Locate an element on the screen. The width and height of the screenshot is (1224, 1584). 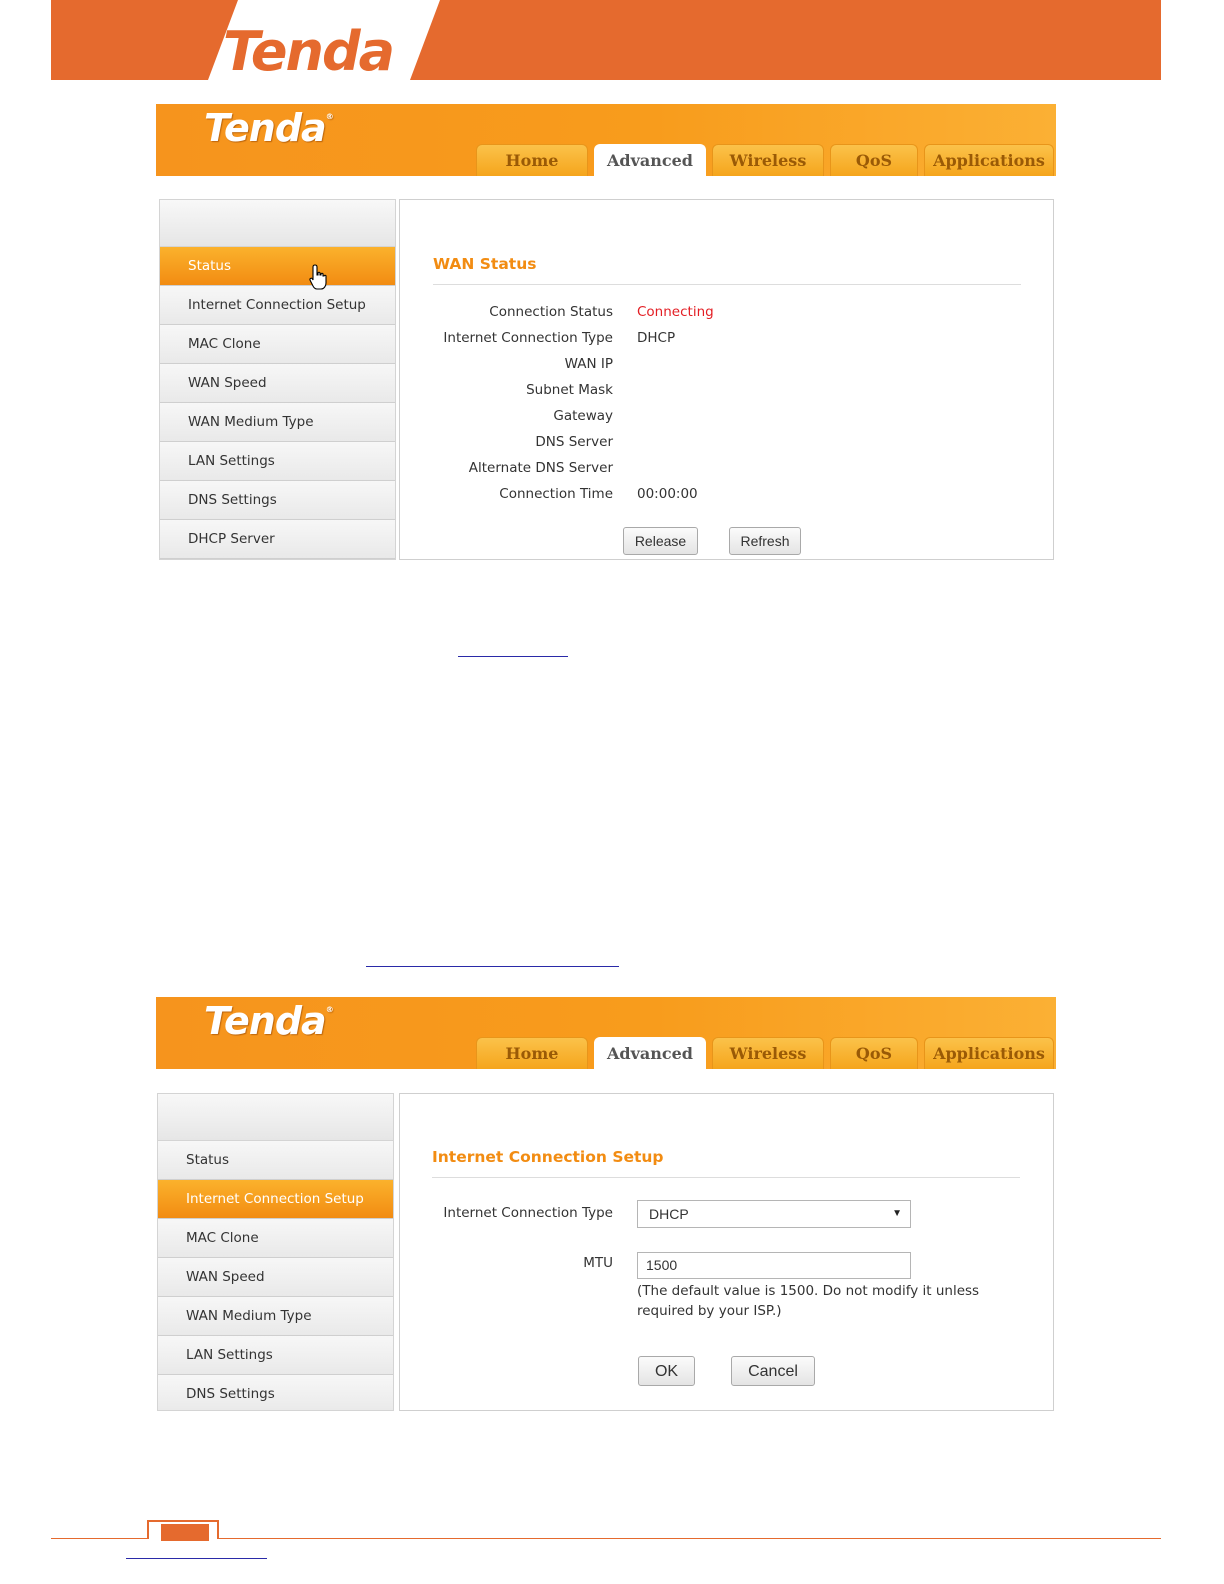
label-gateway: Gateway is located at coordinates (583, 416).